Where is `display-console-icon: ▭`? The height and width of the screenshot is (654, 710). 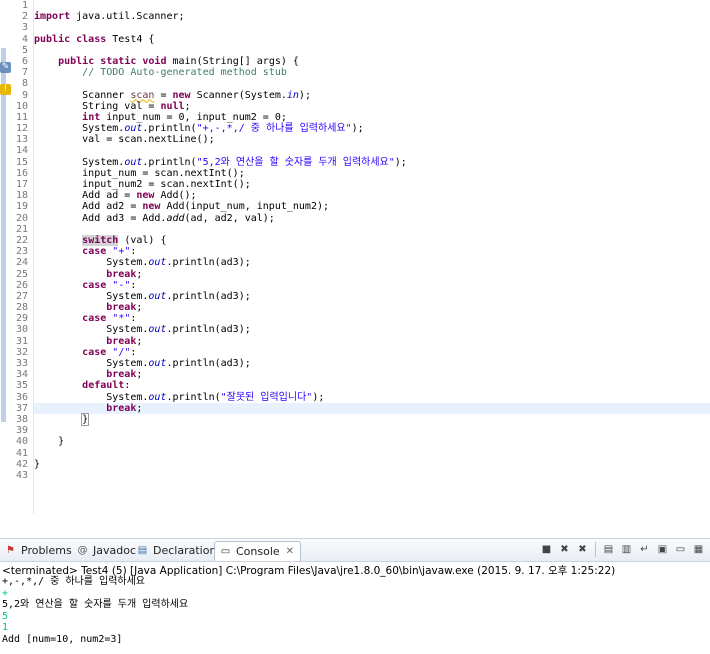 display-console-icon: ▭ is located at coordinates (680, 549).